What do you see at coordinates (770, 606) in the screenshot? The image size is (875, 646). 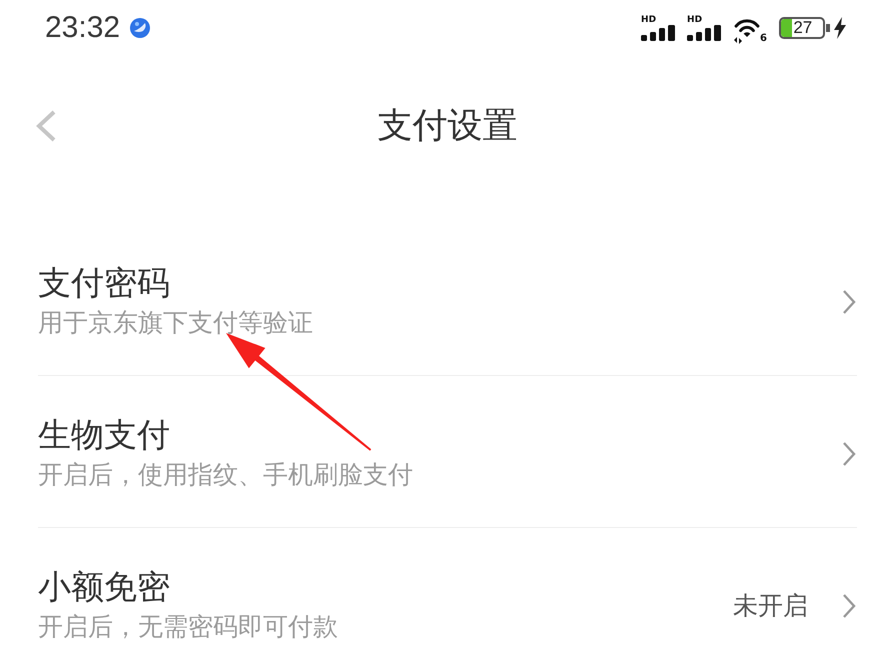 I see `setting-value: 未开启` at bounding box center [770, 606].